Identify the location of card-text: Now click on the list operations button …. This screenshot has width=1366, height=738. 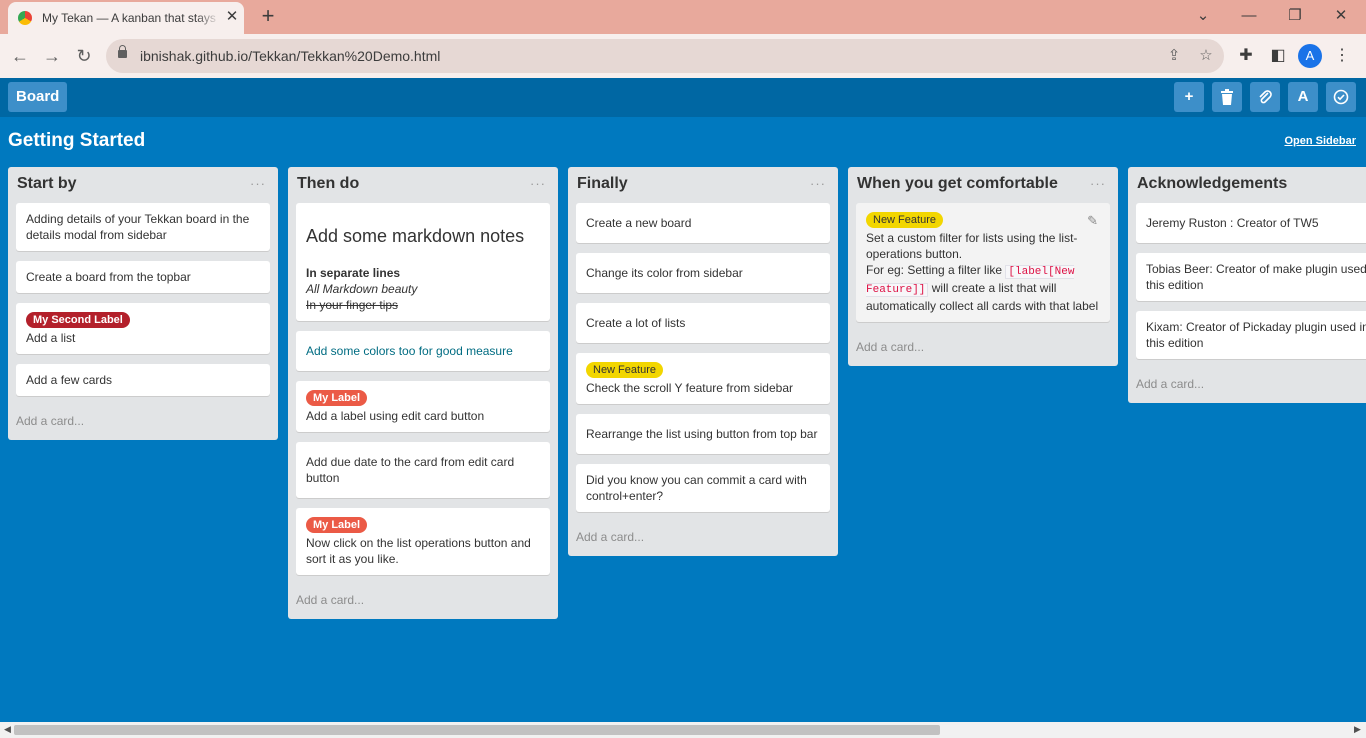
(418, 551).